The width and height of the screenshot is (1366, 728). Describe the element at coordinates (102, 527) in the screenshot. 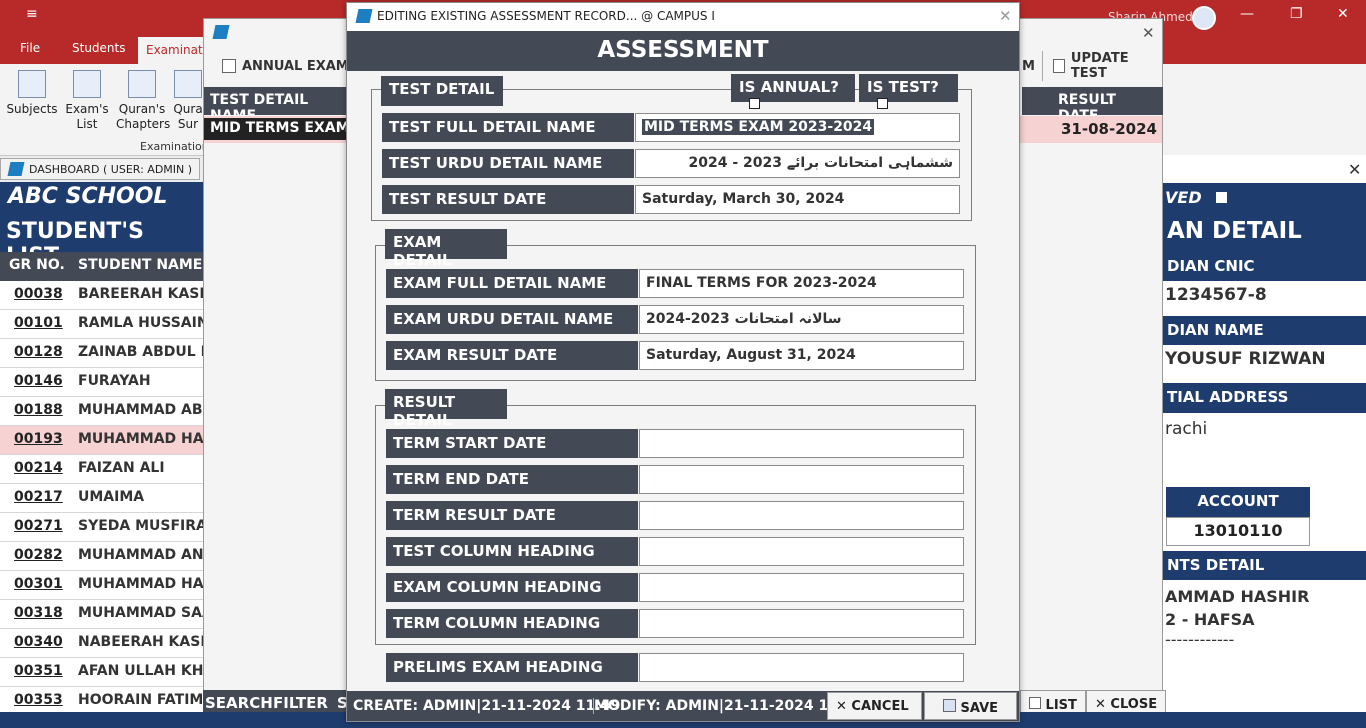

I see `table-row: 00271 SYEDA MUSFIRAH` at that location.